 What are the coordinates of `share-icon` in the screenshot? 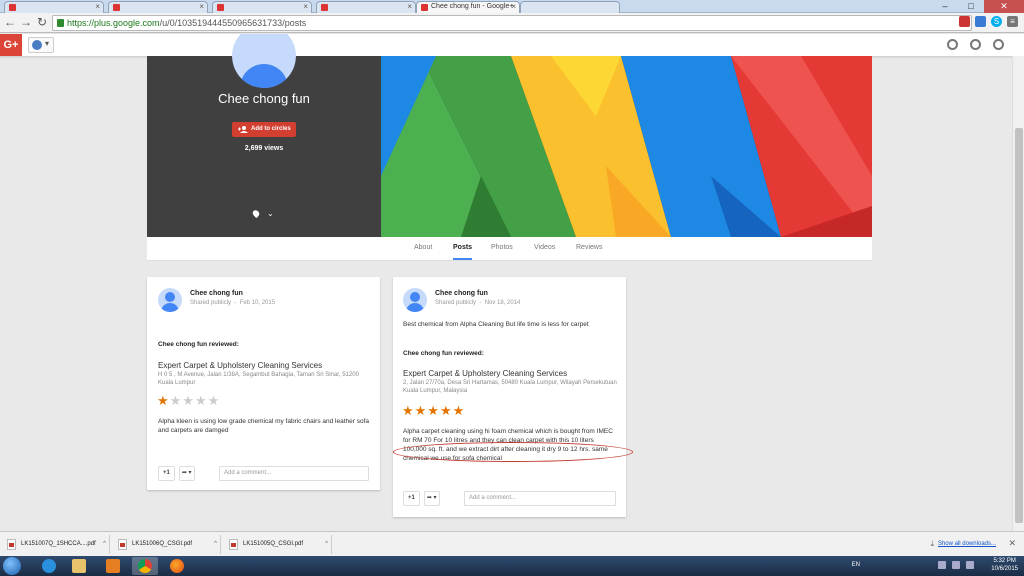 It's located at (975, 44).